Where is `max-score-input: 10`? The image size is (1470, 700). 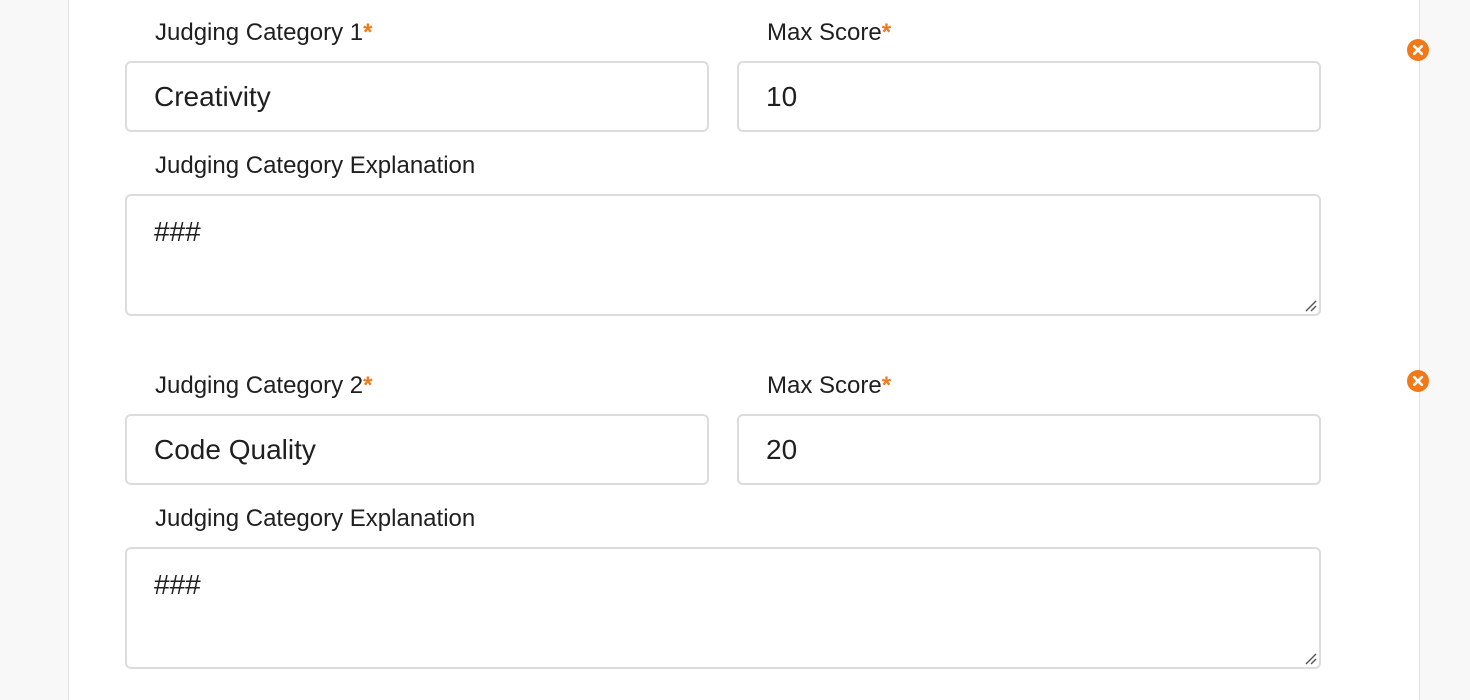 max-score-input: 10 is located at coordinates (1029, 96).